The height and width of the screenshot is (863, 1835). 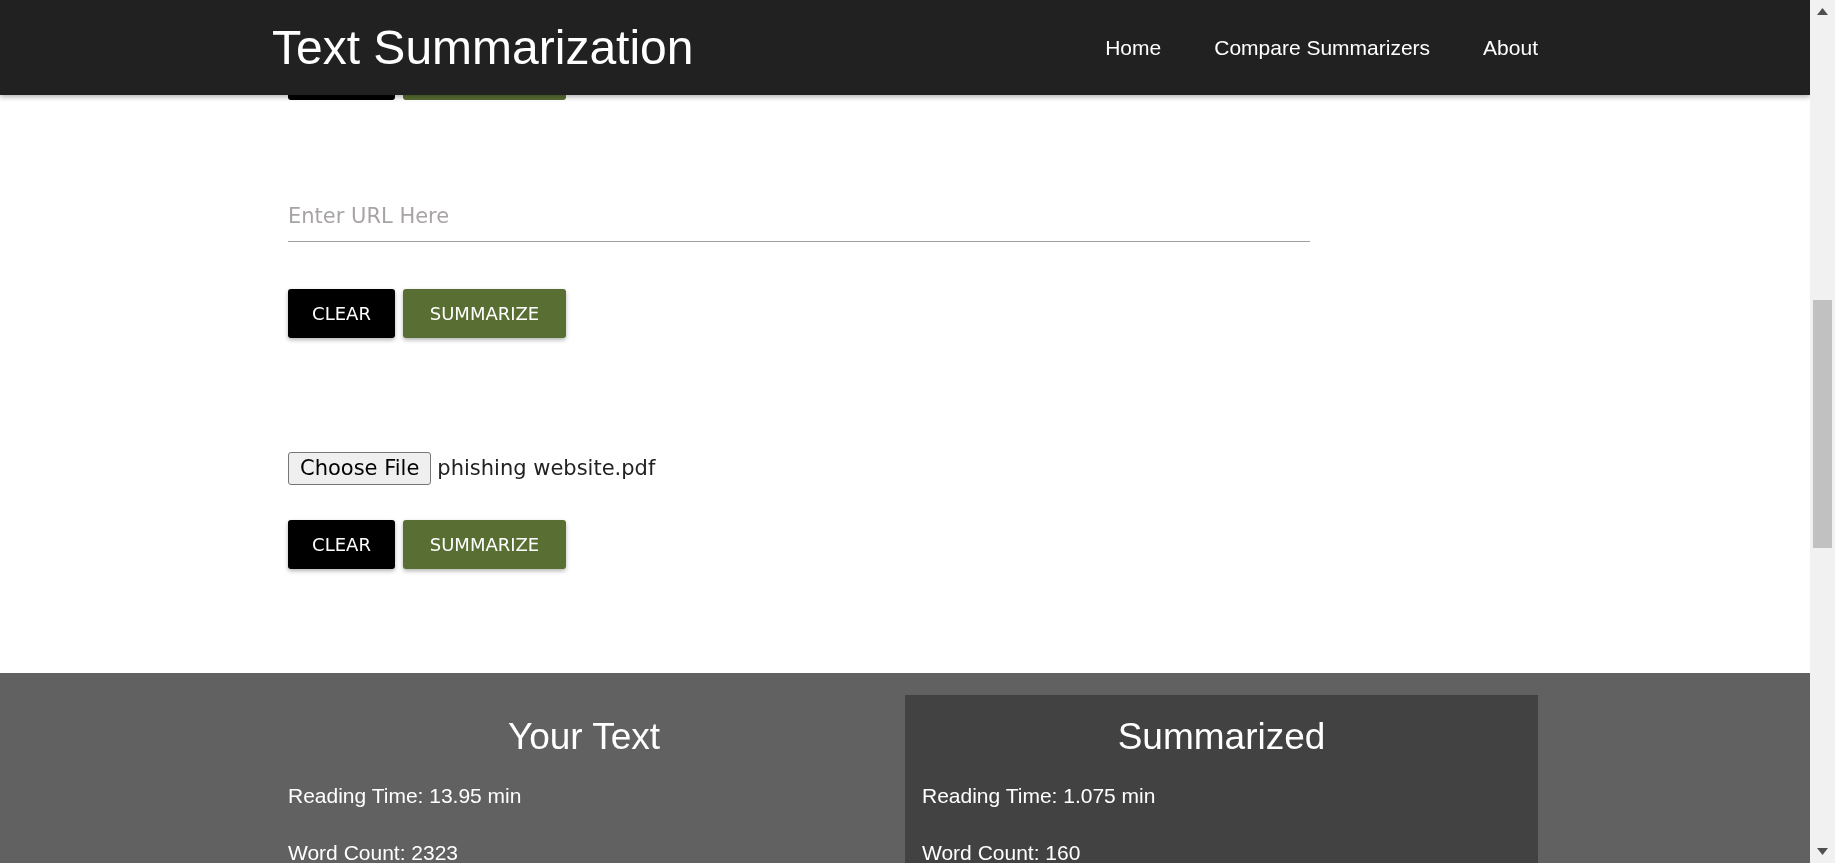 What do you see at coordinates (1822, 851) in the screenshot?
I see `scroll-down-icon` at bounding box center [1822, 851].